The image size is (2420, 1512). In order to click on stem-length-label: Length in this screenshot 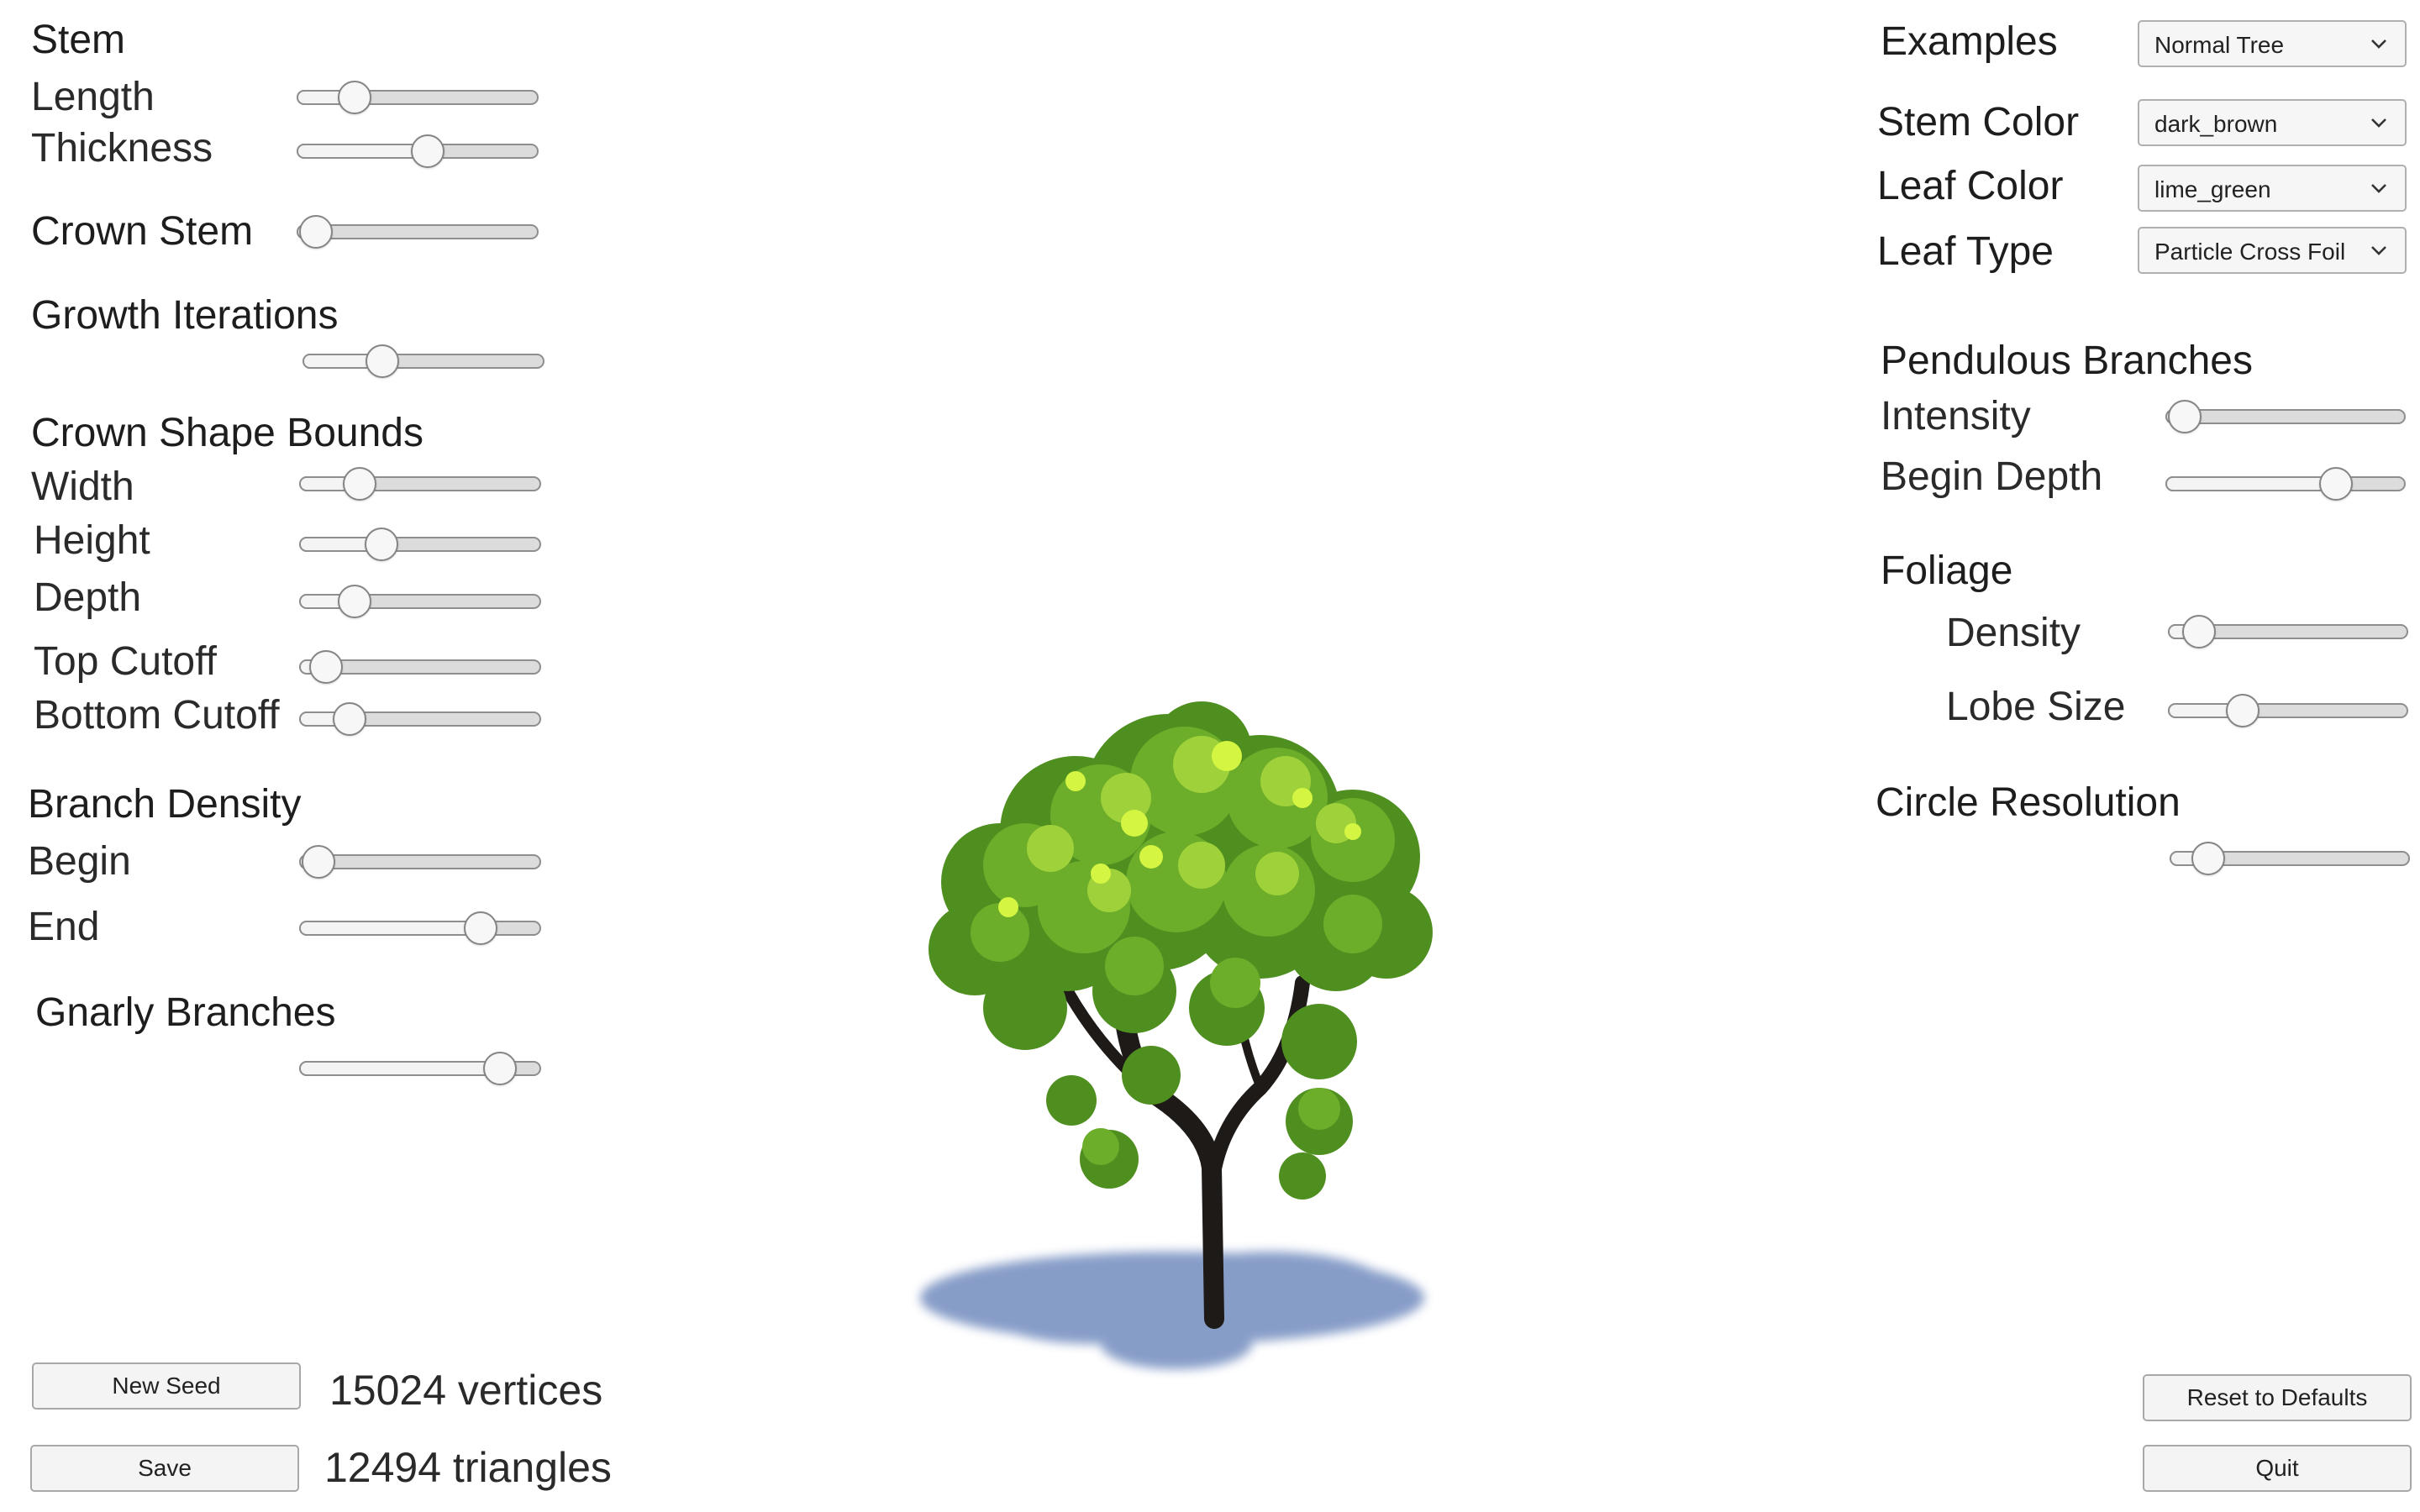, I will do `click(93, 97)`.